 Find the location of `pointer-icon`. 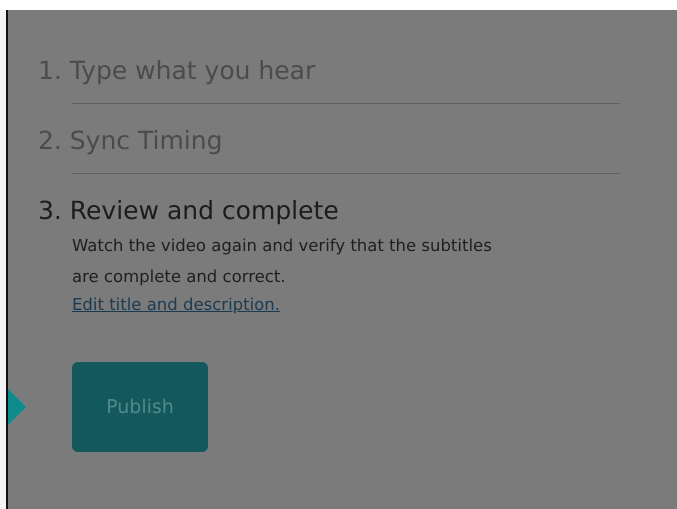

pointer-icon is located at coordinates (17, 407).